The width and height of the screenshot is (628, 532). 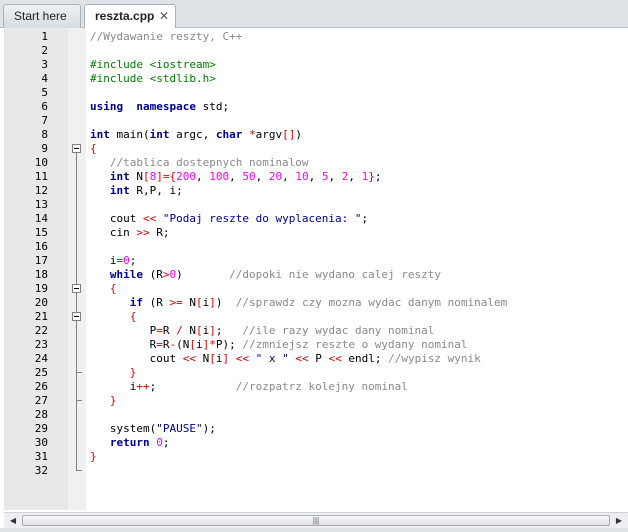 I want to click on code-line: //Wydawanie reszty, C++, so click(x=166, y=37).